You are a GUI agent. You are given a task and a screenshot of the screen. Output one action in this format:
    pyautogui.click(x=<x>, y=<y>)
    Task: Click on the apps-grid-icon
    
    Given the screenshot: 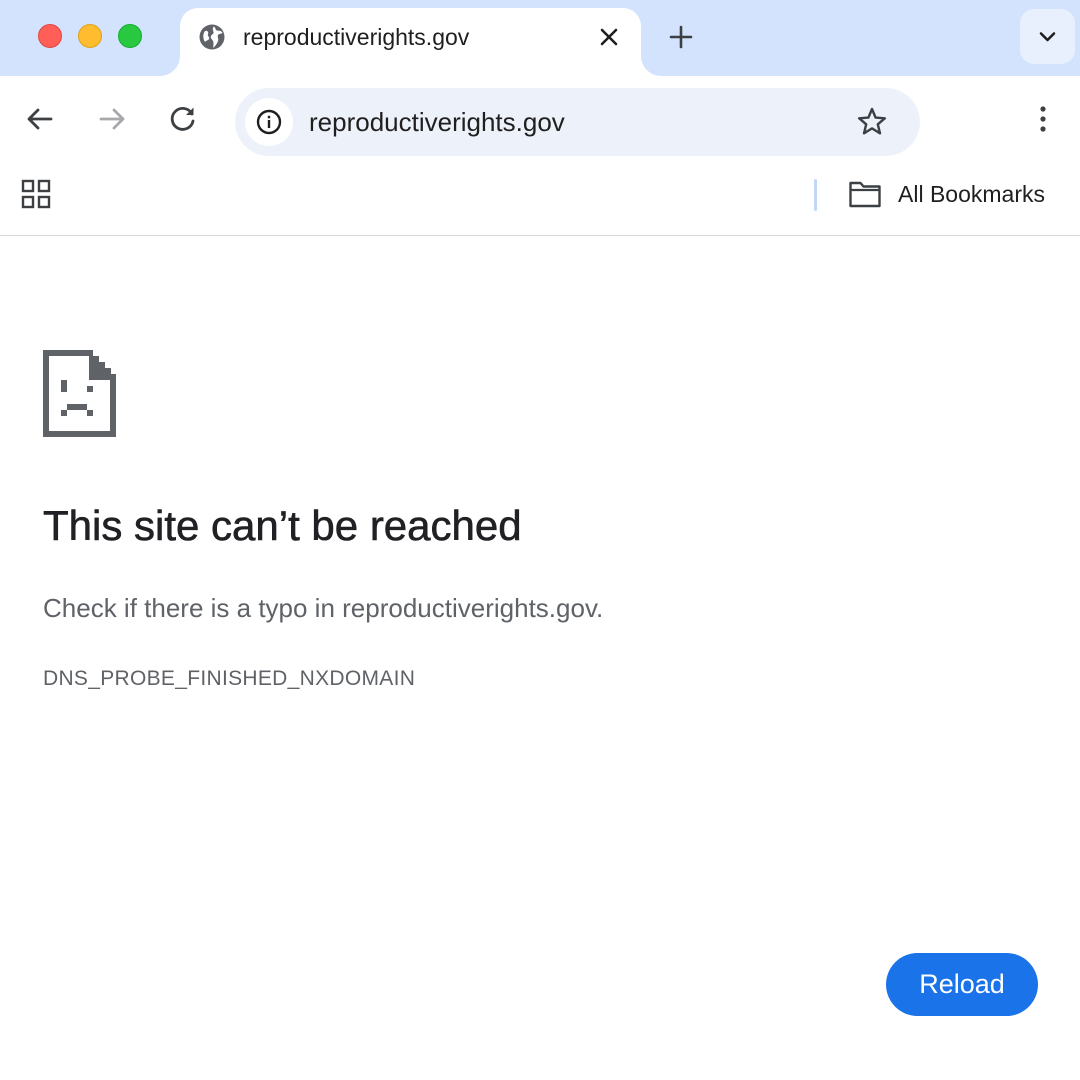 What is the action you would take?
    pyautogui.click(x=36, y=194)
    